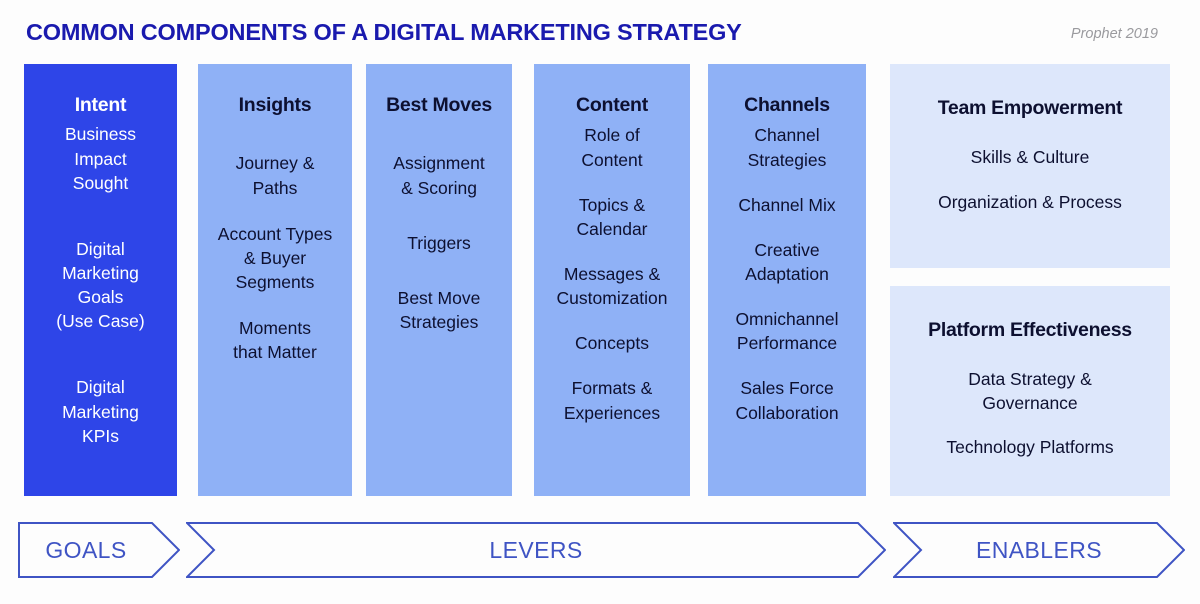  I want to click on arrow-label-enablers: ENABLERS, so click(1039, 550).